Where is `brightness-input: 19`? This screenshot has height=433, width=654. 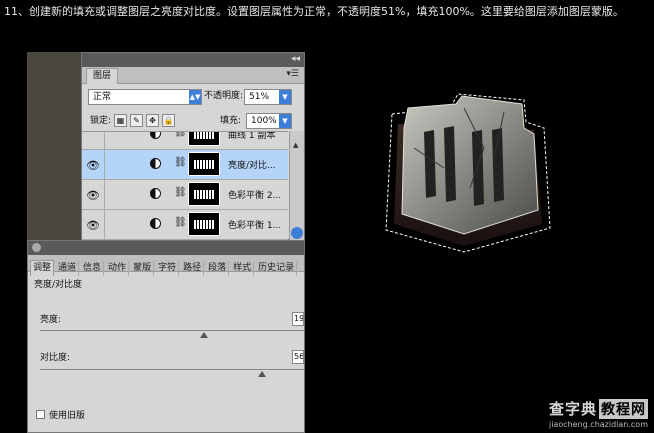
brightness-input: 19 is located at coordinates (298, 319).